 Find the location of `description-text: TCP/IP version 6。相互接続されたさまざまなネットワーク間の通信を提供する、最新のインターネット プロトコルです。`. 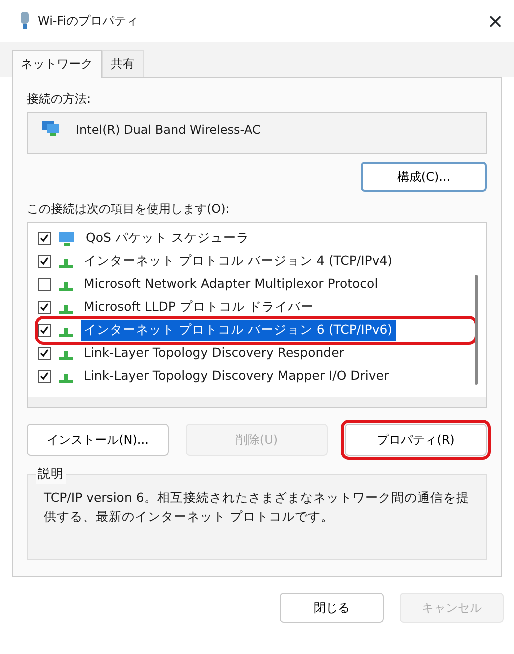

description-text: TCP/IP version 6。相互接続されたさまざまなネットワーク間の通信を提供する、最新のインターネット プロトコルです。 is located at coordinates (257, 507).